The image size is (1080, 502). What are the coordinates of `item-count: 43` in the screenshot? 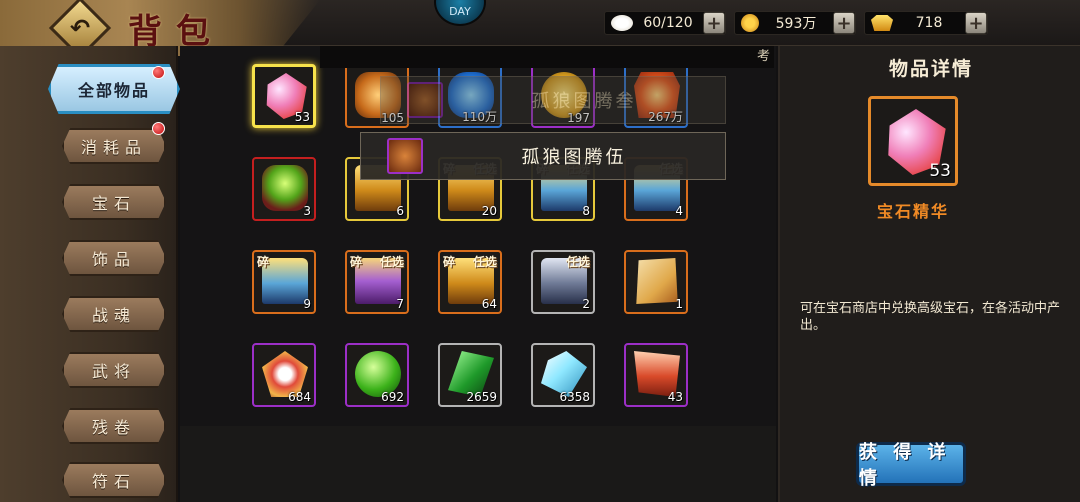 It's located at (675, 397).